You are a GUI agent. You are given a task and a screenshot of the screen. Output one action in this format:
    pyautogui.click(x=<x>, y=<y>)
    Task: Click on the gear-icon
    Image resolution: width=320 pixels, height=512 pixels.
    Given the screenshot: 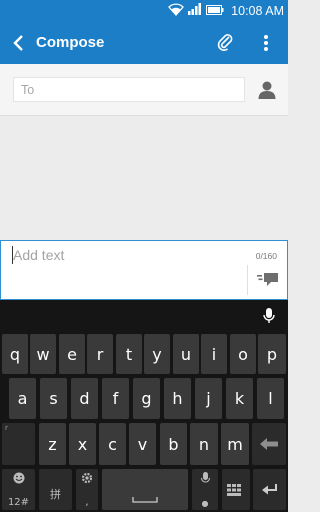 What is the action you would take?
    pyautogui.click(x=87, y=478)
    